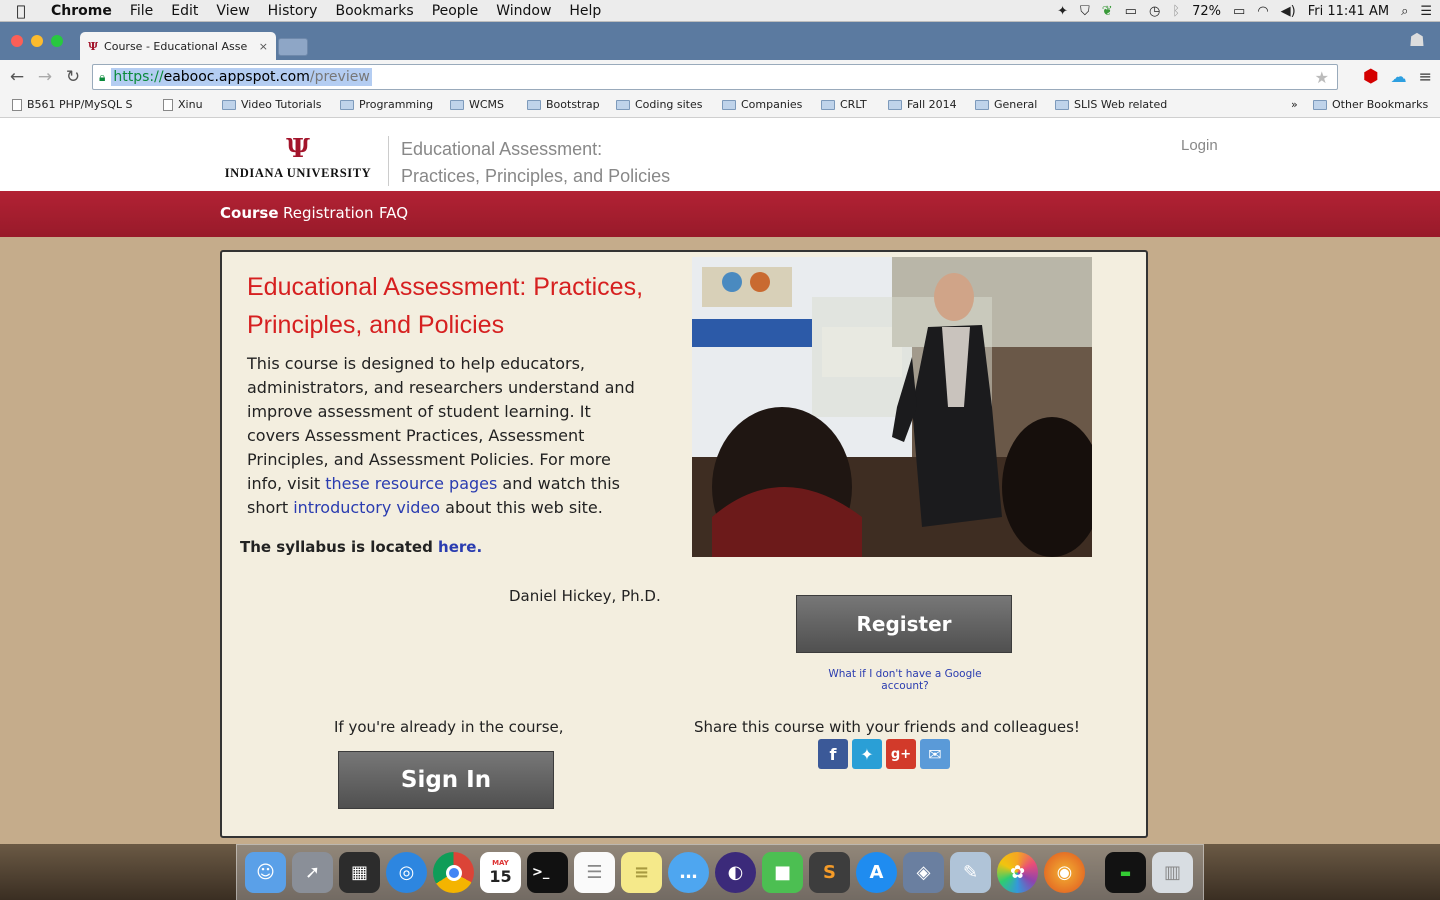 The height and width of the screenshot is (900, 1440). I want to click on already-enrolled-label: If you're already in the course,, so click(449, 727).